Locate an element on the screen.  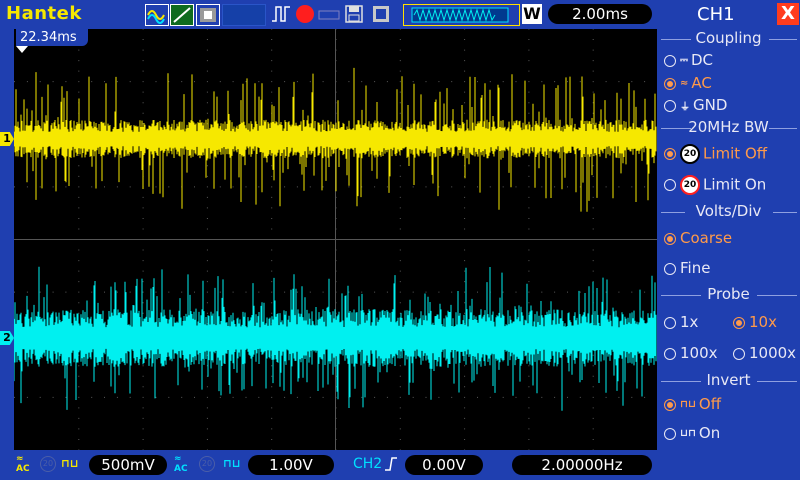
probe-option-1000x: 1000x is located at coordinates (764, 353).